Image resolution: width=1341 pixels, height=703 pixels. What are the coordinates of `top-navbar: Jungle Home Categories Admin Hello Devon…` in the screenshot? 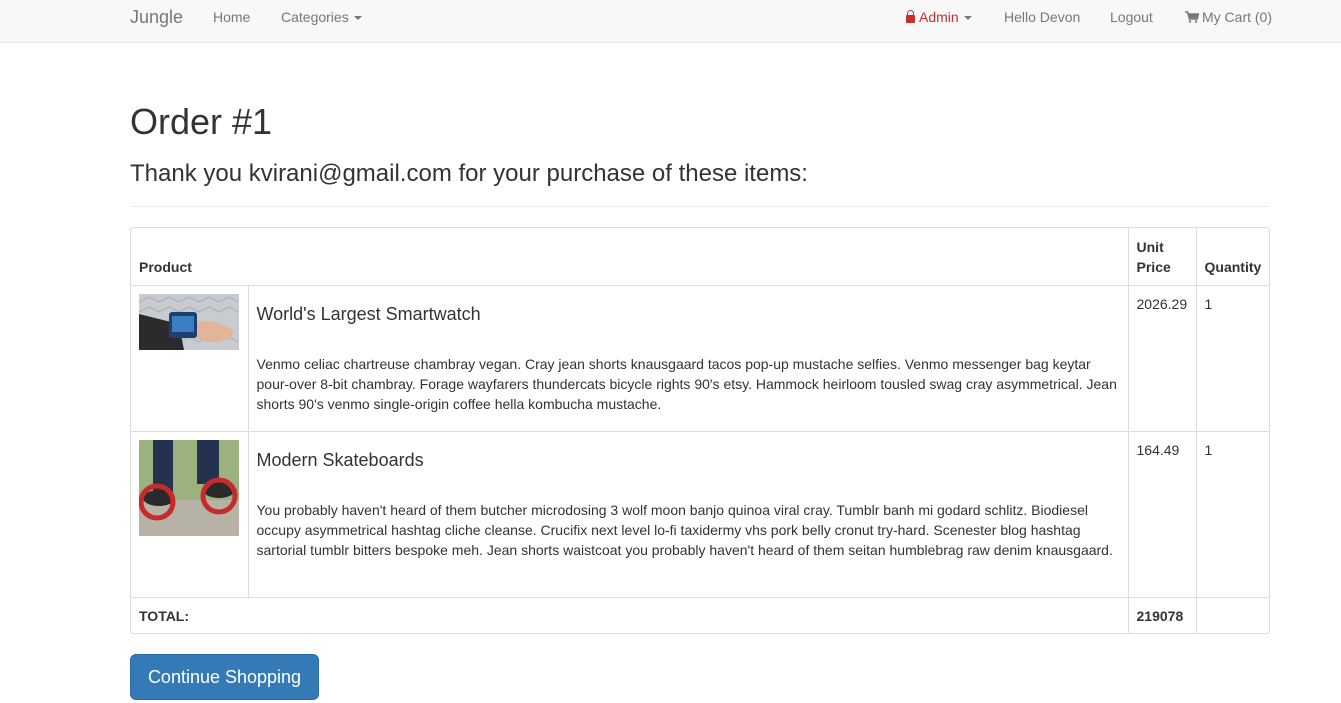 It's located at (670, 21).